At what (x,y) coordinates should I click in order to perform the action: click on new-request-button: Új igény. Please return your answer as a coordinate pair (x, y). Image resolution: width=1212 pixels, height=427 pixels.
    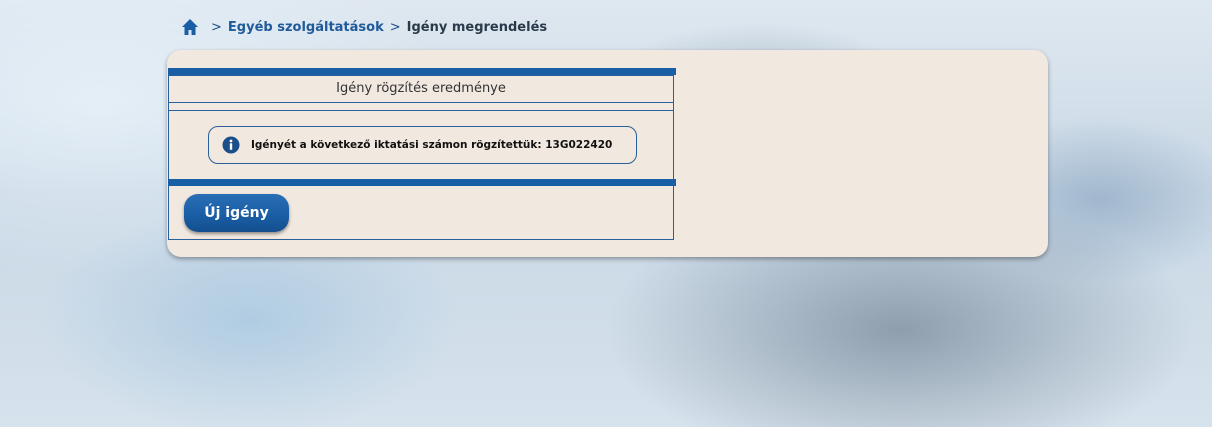
    Looking at the image, I should click on (236, 213).